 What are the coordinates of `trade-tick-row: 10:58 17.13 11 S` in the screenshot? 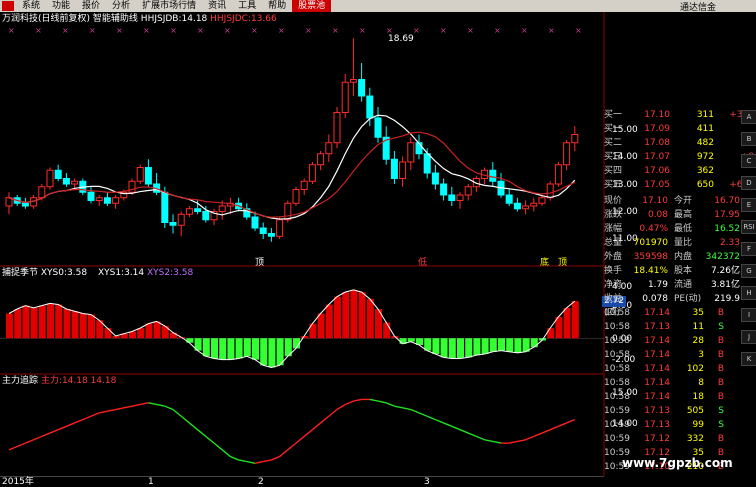 It's located at (680, 327).